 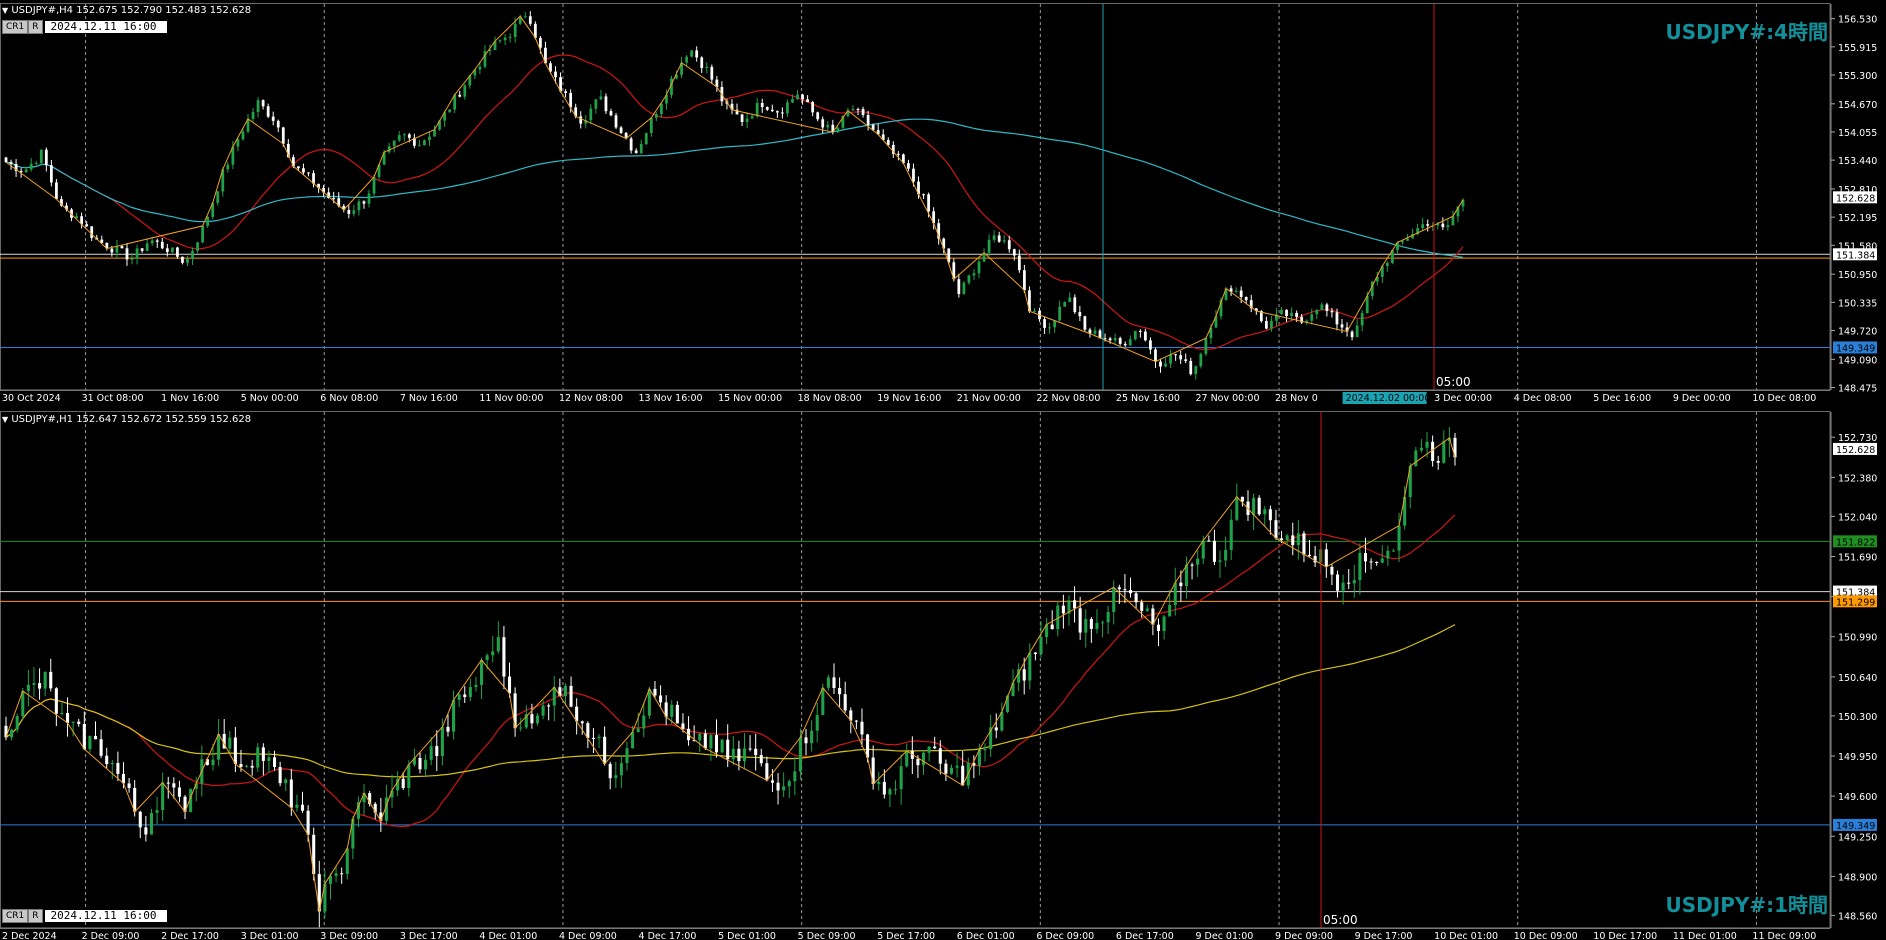 What do you see at coordinates (111, 935) in the screenshot?
I see `h1-time-label: 2 Dec 09:00` at bounding box center [111, 935].